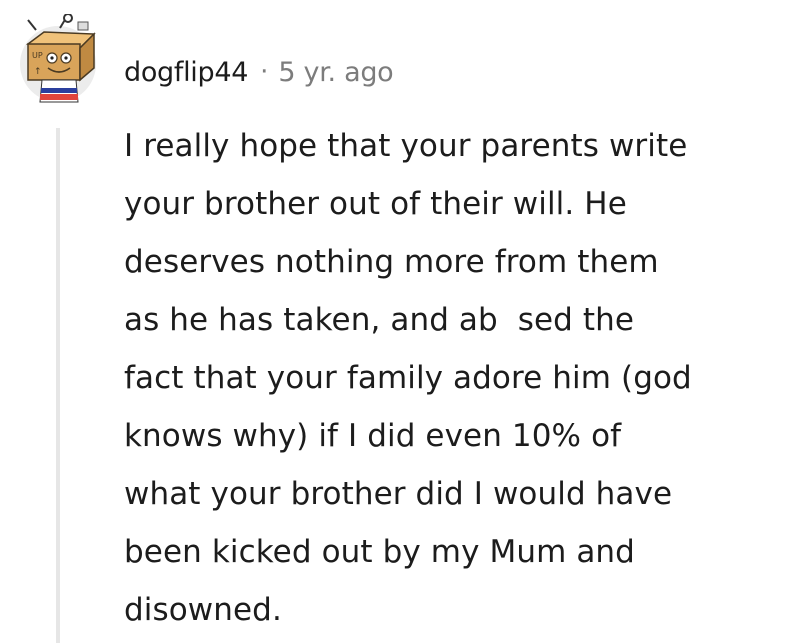 Image resolution: width=800 pixels, height=643 pixels. Describe the element at coordinates (406, 146) in the screenshot. I see `comment-body-line: I really hope that your parents write` at that location.